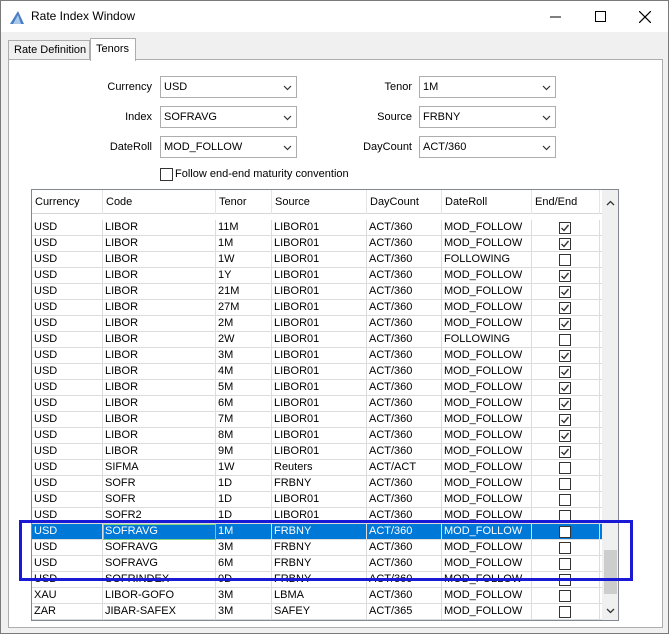 Image resolution: width=669 pixels, height=634 pixels. What do you see at coordinates (244, 228) in the screenshot?
I see `cell-tenor: 11M` at bounding box center [244, 228].